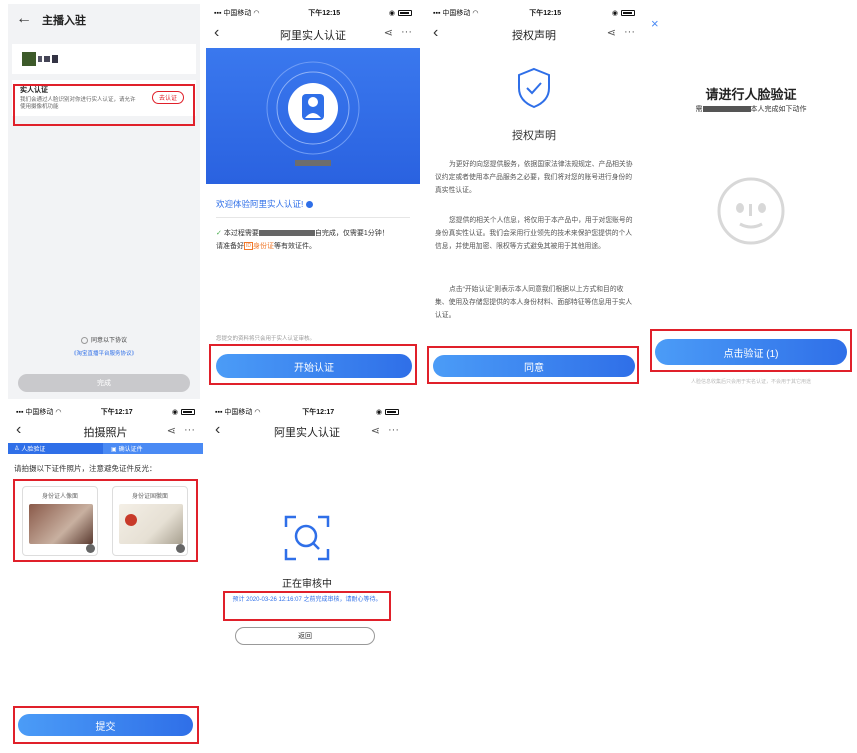  I want to click on p2-footnote: 您提交的资料将只会用于实人认证审核。, so click(266, 339).